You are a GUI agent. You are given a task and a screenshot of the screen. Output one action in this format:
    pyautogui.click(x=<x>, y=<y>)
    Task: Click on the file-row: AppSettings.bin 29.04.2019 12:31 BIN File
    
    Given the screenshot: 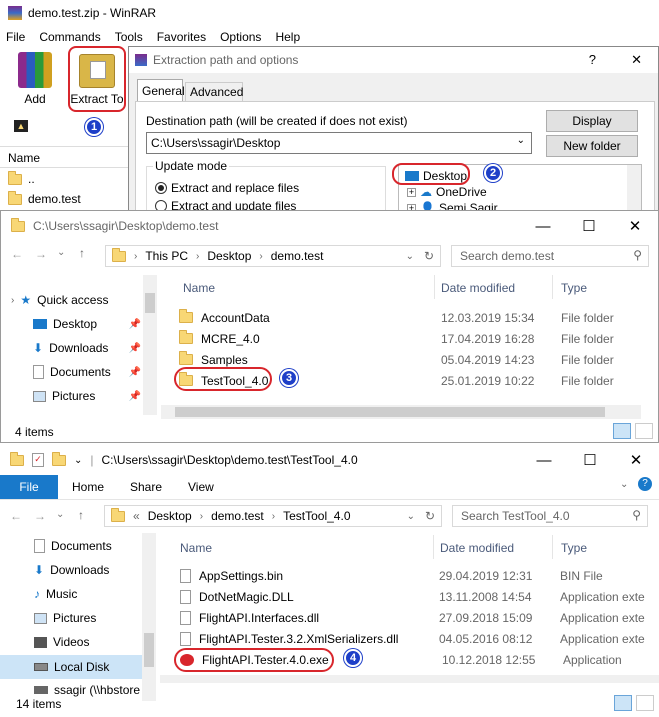 What is the action you would take?
    pyautogui.click(x=419, y=575)
    